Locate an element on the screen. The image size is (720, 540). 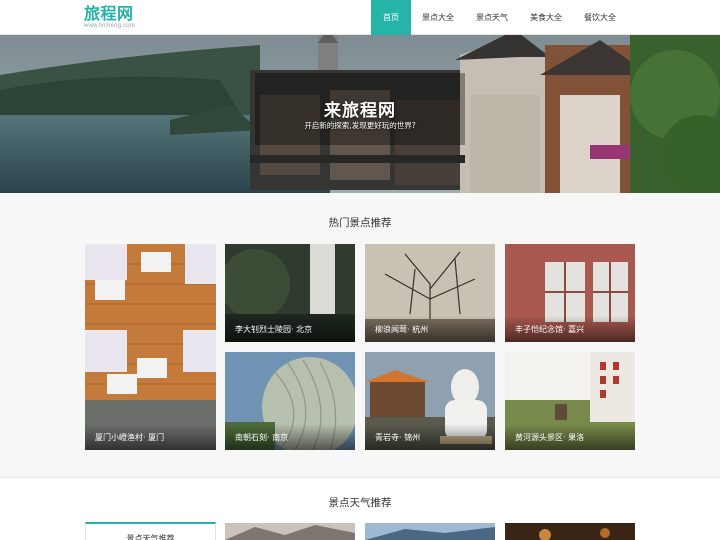
card-caption: 青岩寺· 锦州 is located at coordinates (430, 437).